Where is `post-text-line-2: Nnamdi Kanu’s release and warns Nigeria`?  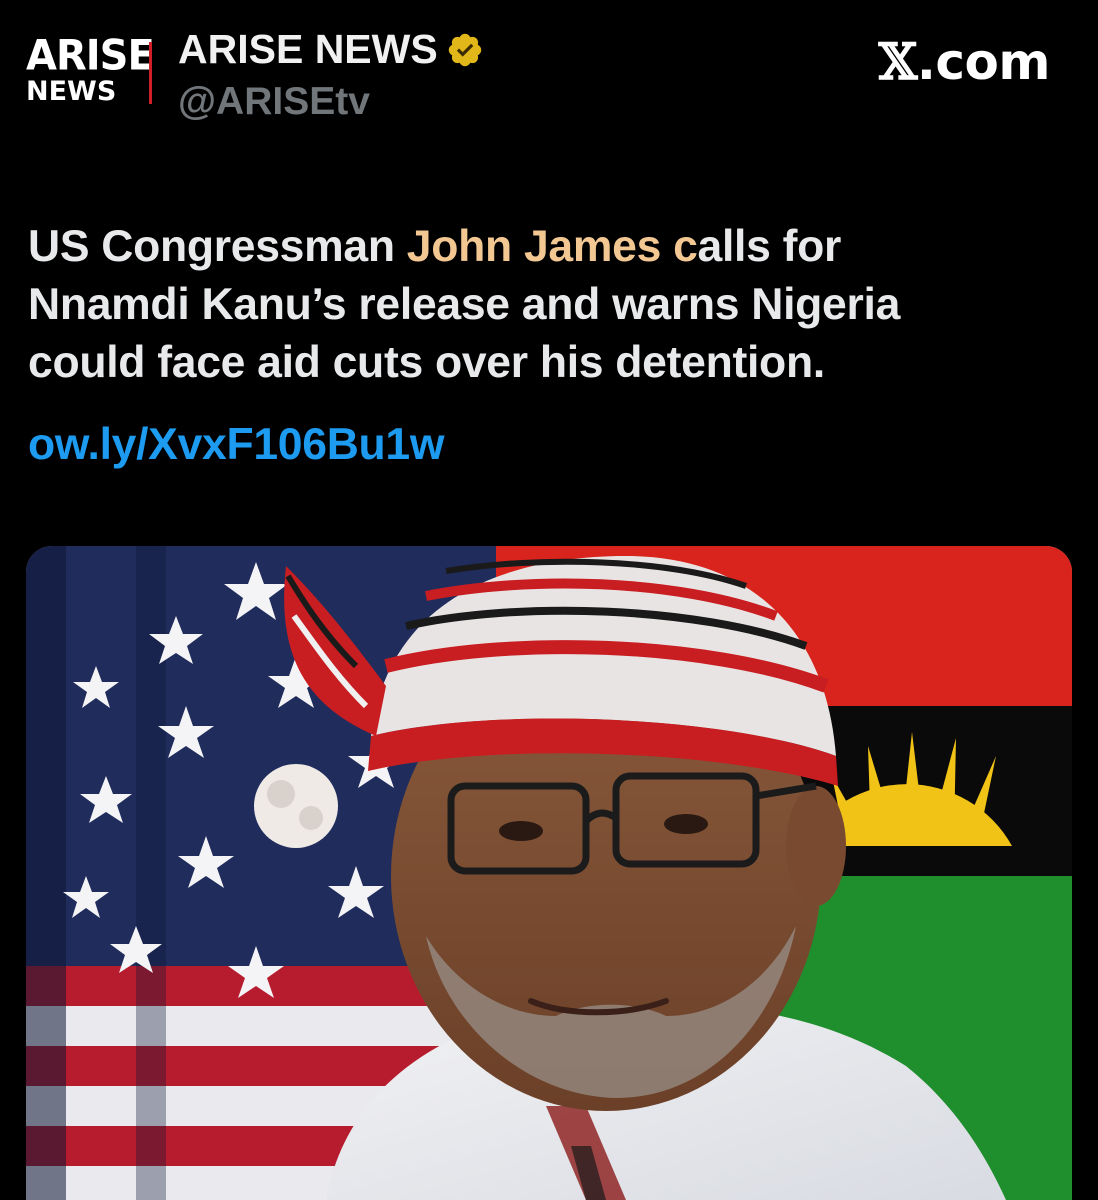 post-text-line-2: Nnamdi Kanu’s release and warns Nigeria is located at coordinates (464, 304).